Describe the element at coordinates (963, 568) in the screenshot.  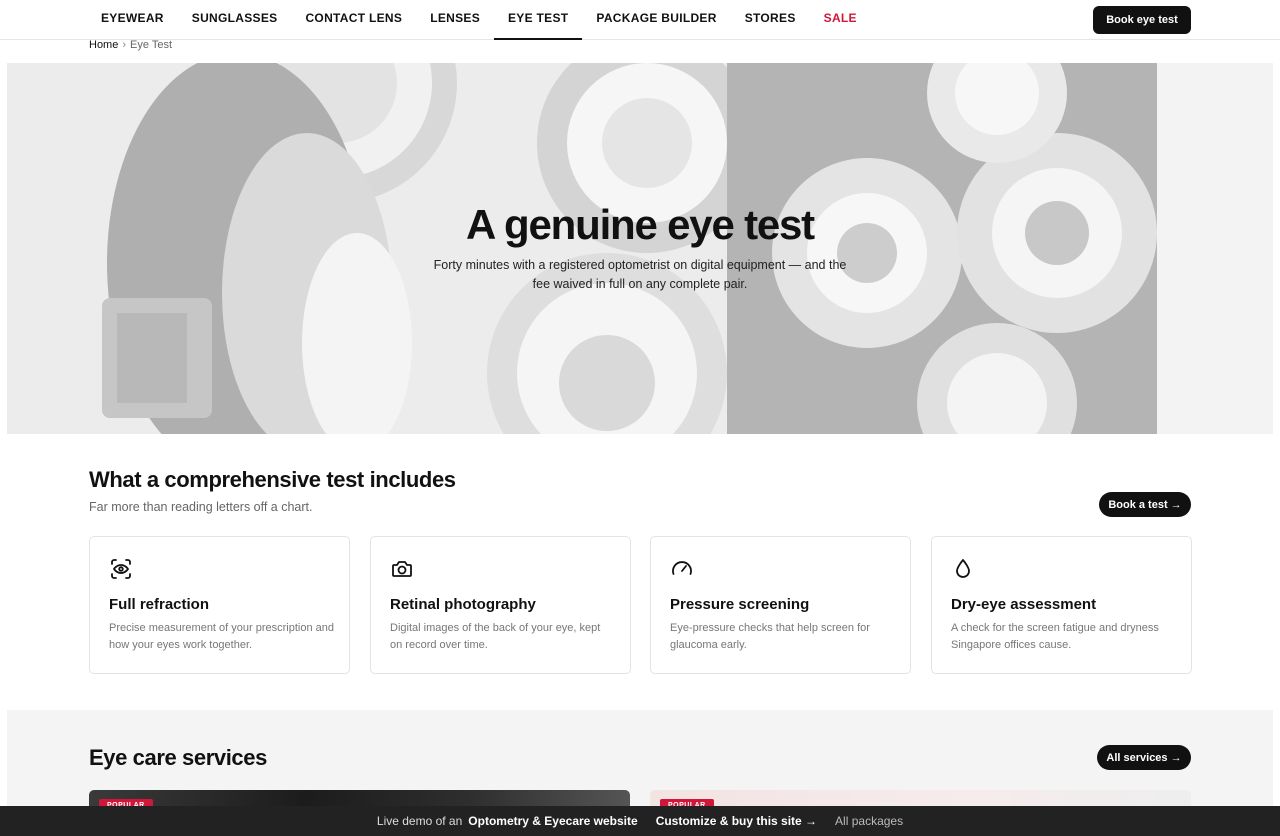
I see `droplet-icon` at that location.